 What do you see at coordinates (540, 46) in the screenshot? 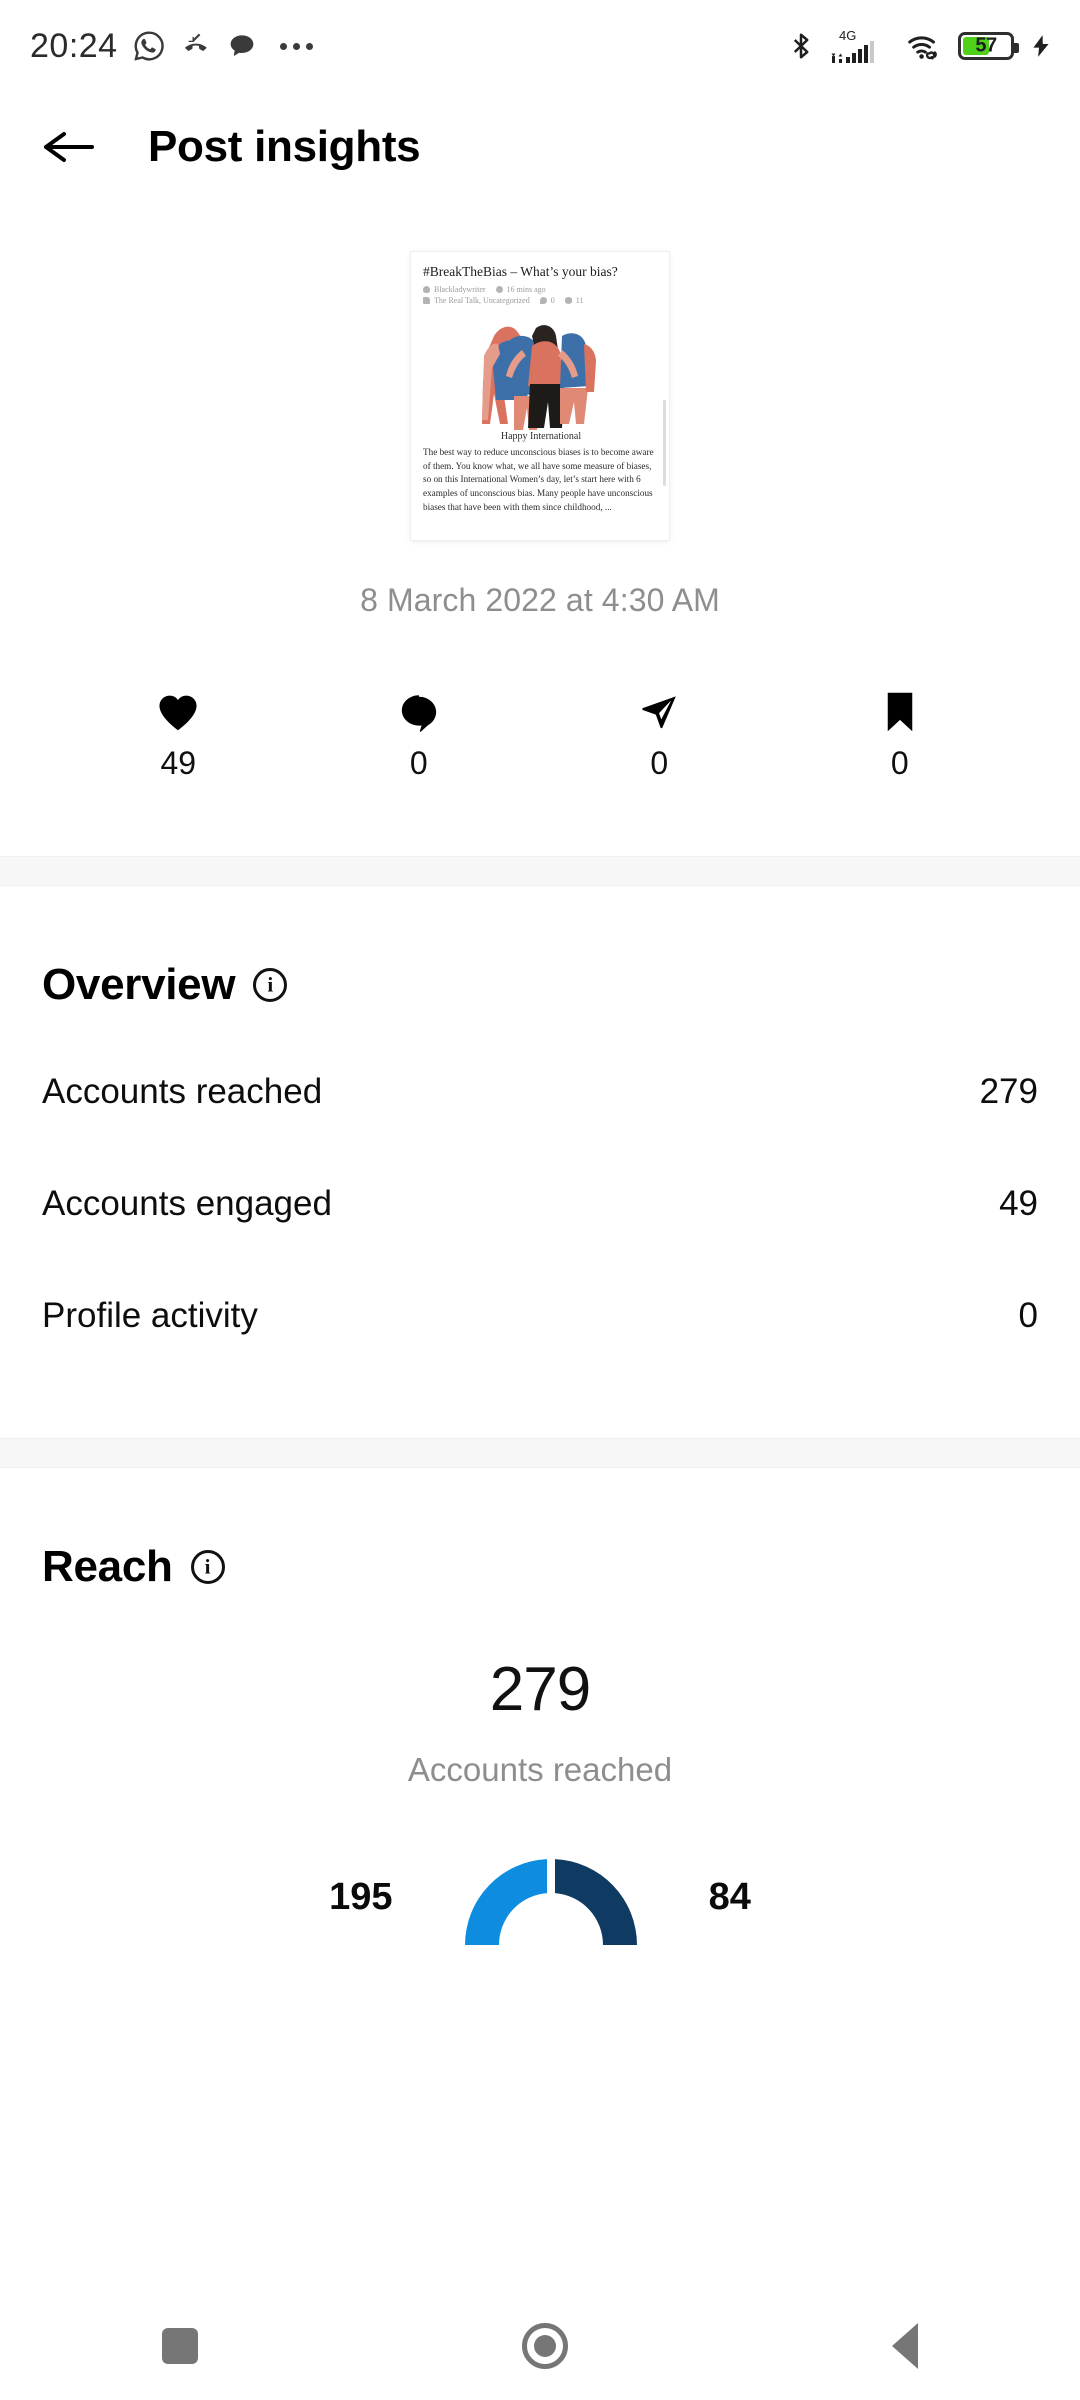
I see `status-bar: 20:24 4G 57` at bounding box center [540, 46].